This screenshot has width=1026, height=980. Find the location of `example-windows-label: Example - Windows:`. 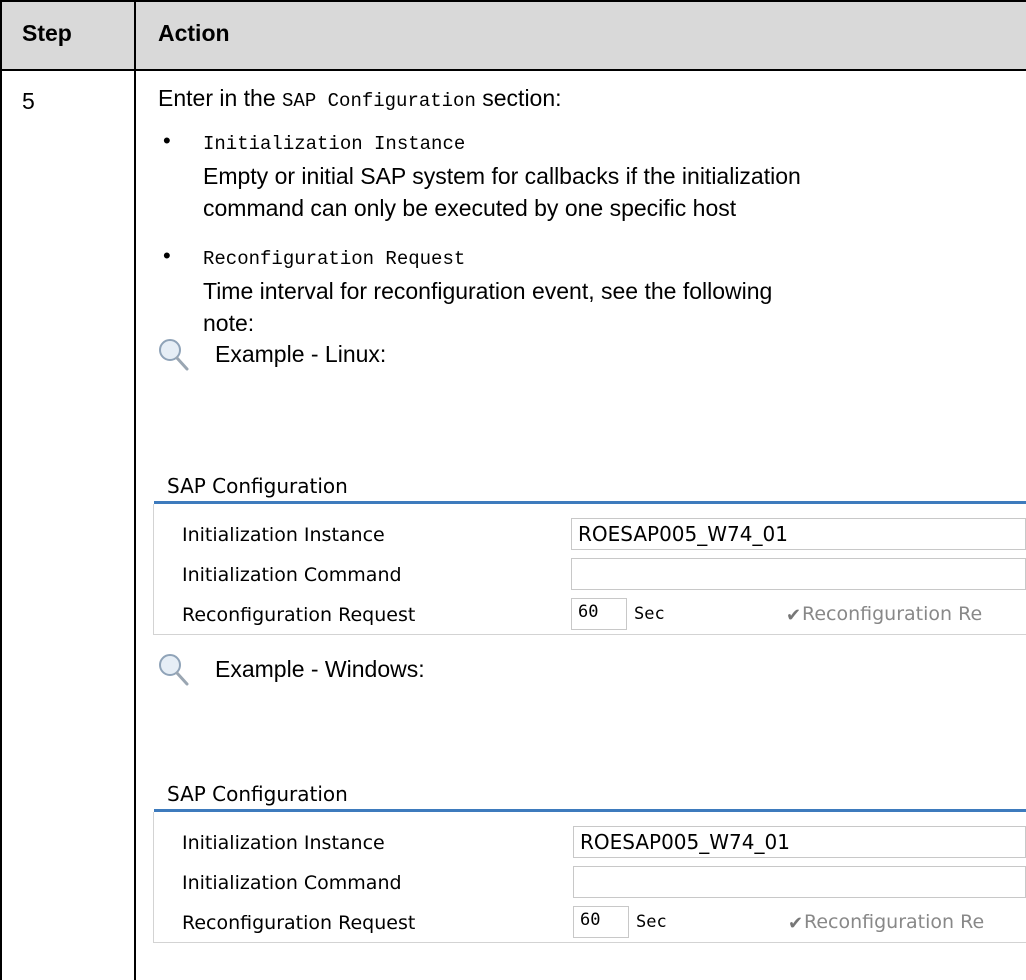

example-windows-label: Example - Windows: is located at coordinates (320, 669).